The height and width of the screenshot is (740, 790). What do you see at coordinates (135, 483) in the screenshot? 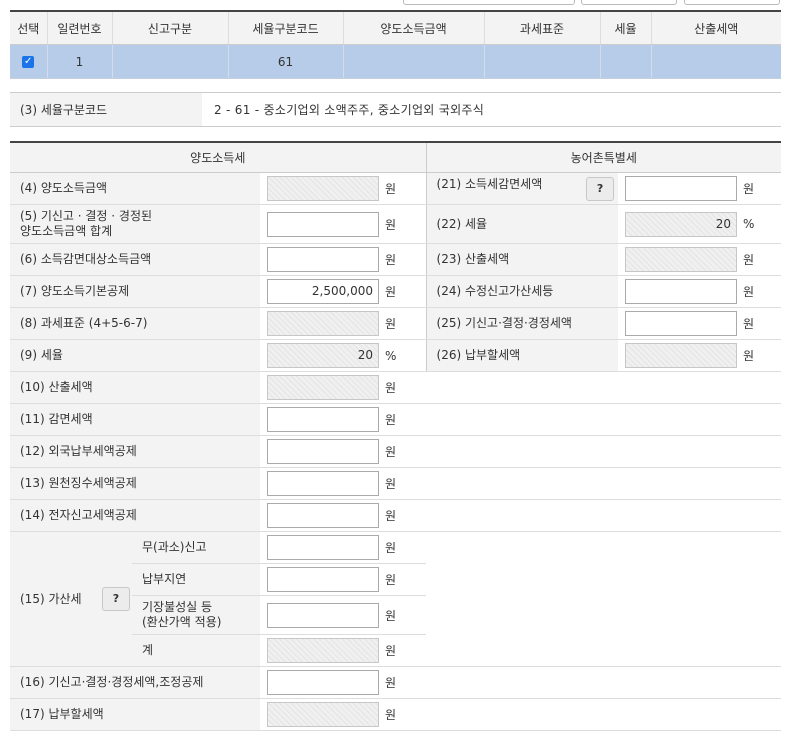
I see `label-withholding-credit: (13) 원천징수세액공제` at bounding box center [135, 483].